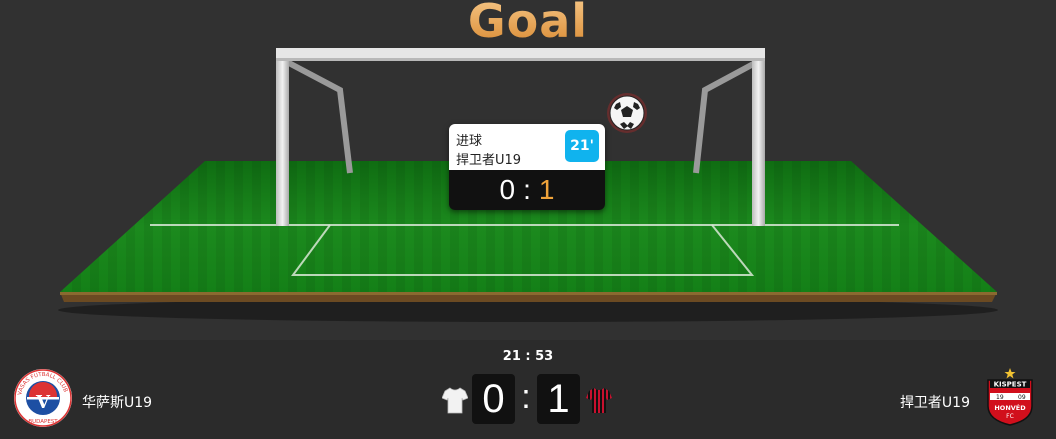 The height and width of the screenshot is (439, 1056). What do you see at coordinates (1022, 397) in the screenshot?
I see `away-logo-year-right: 09` at bounding box center [1022, 397].